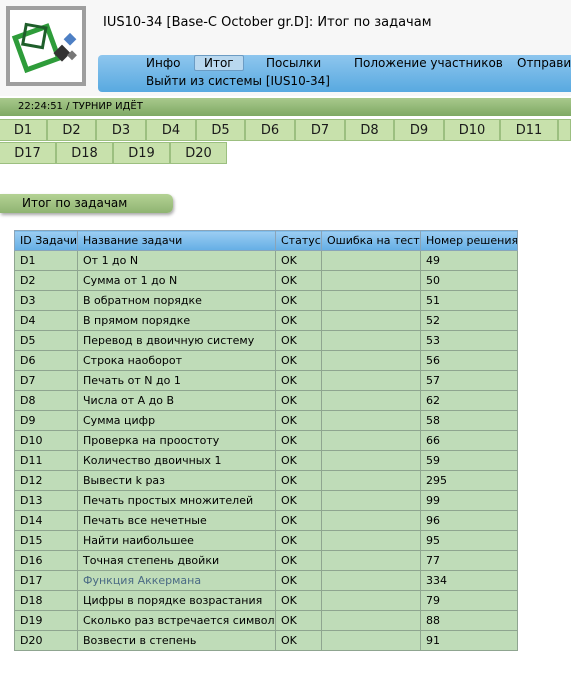  Describe the element at coordinates (46, 240) in the screenshot. I see `column-header-id: ID Задачи` at that location.